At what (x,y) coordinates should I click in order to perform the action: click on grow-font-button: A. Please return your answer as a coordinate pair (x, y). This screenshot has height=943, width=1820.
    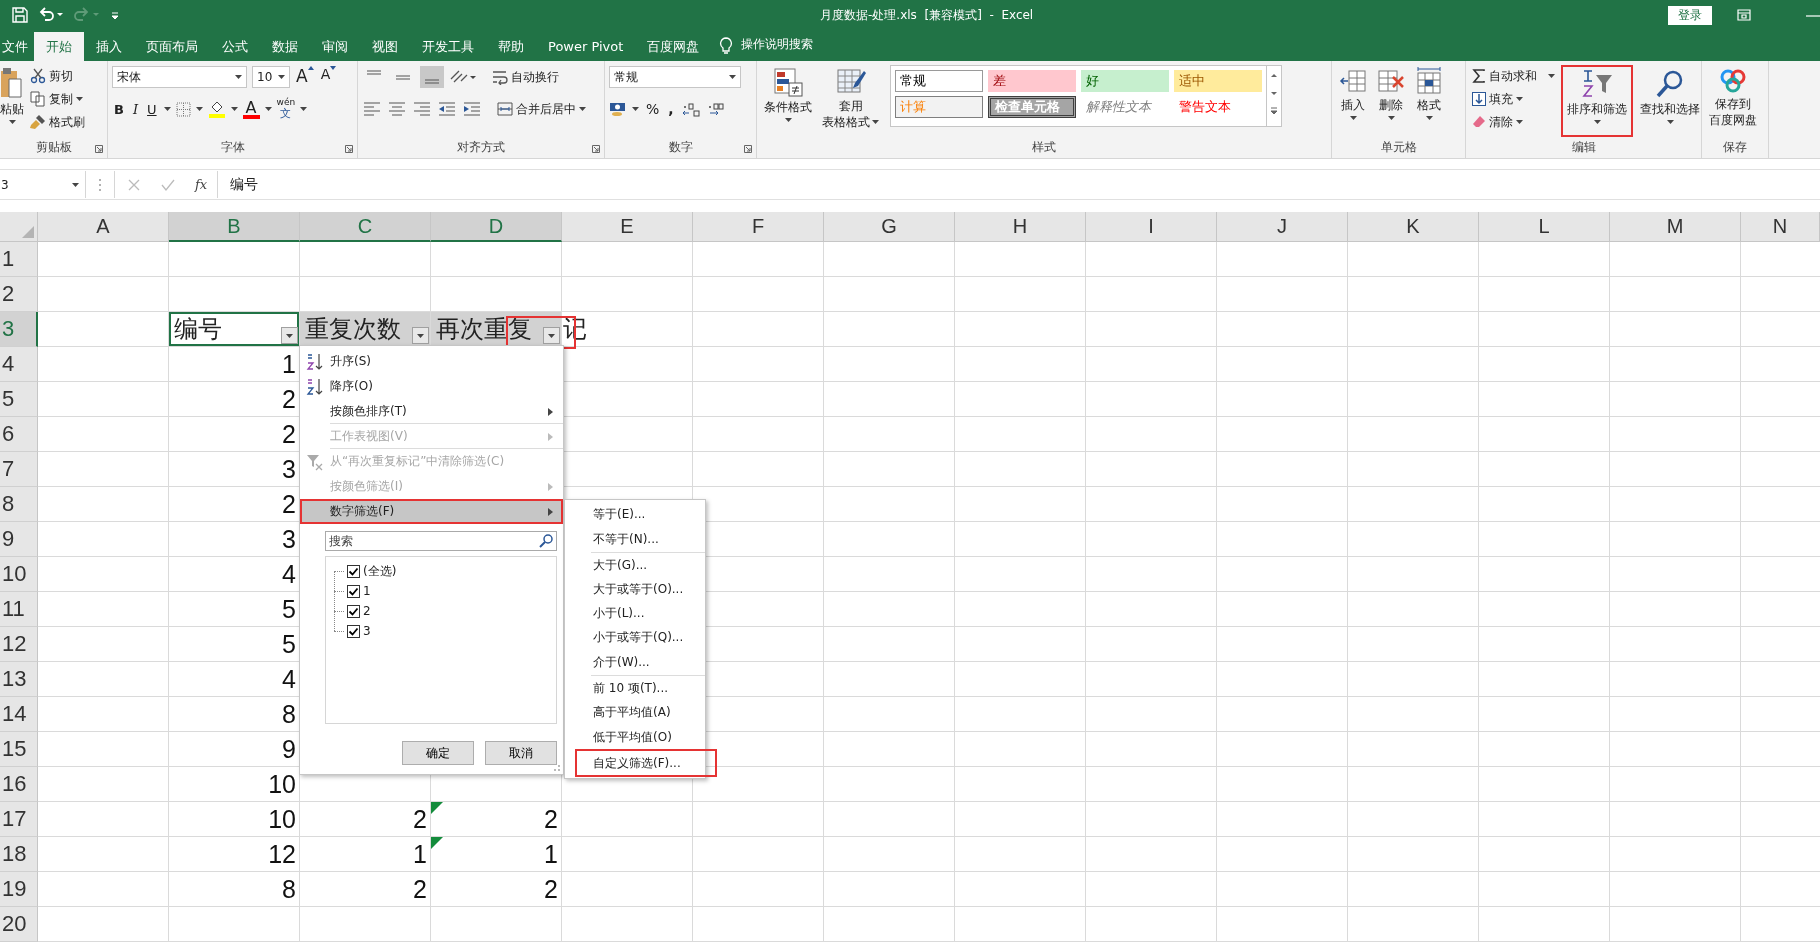
    Looking at the image, I should click on (305, 77).